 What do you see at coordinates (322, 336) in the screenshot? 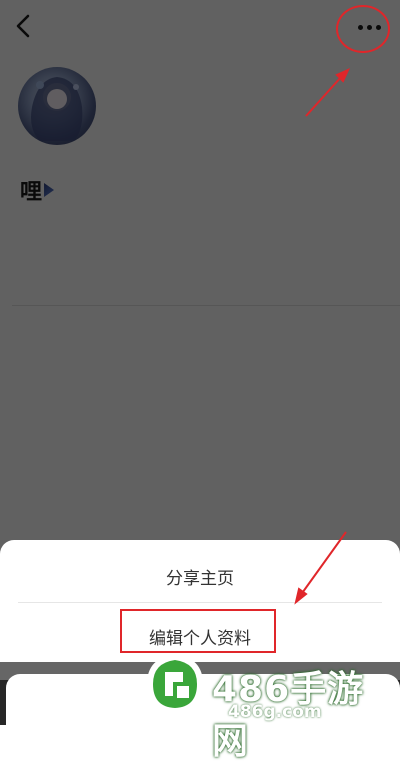
I see `annotation-arrows` at bounding box center [322, 336].